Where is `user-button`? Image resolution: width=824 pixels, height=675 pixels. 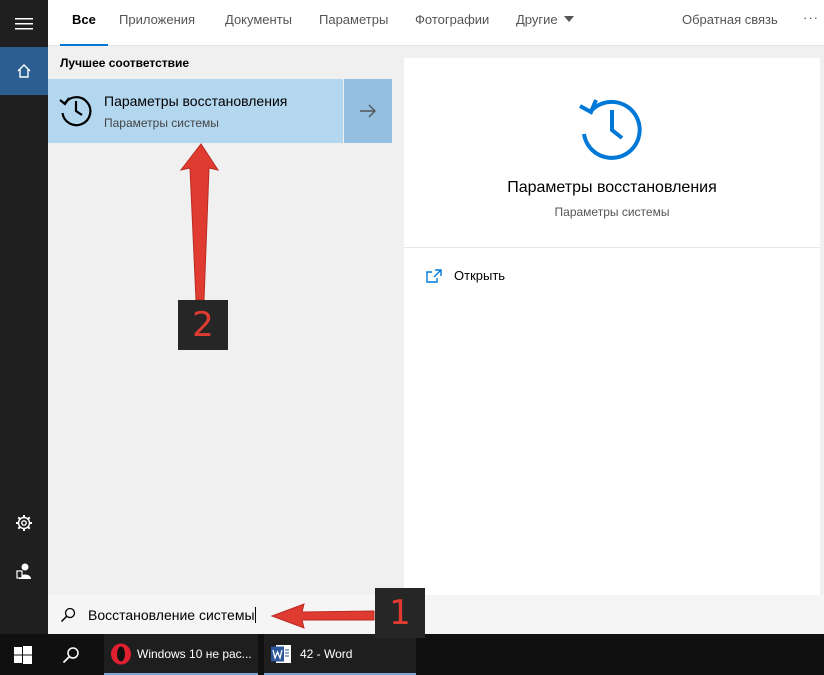
user-button is located at coordinates (24, 571).